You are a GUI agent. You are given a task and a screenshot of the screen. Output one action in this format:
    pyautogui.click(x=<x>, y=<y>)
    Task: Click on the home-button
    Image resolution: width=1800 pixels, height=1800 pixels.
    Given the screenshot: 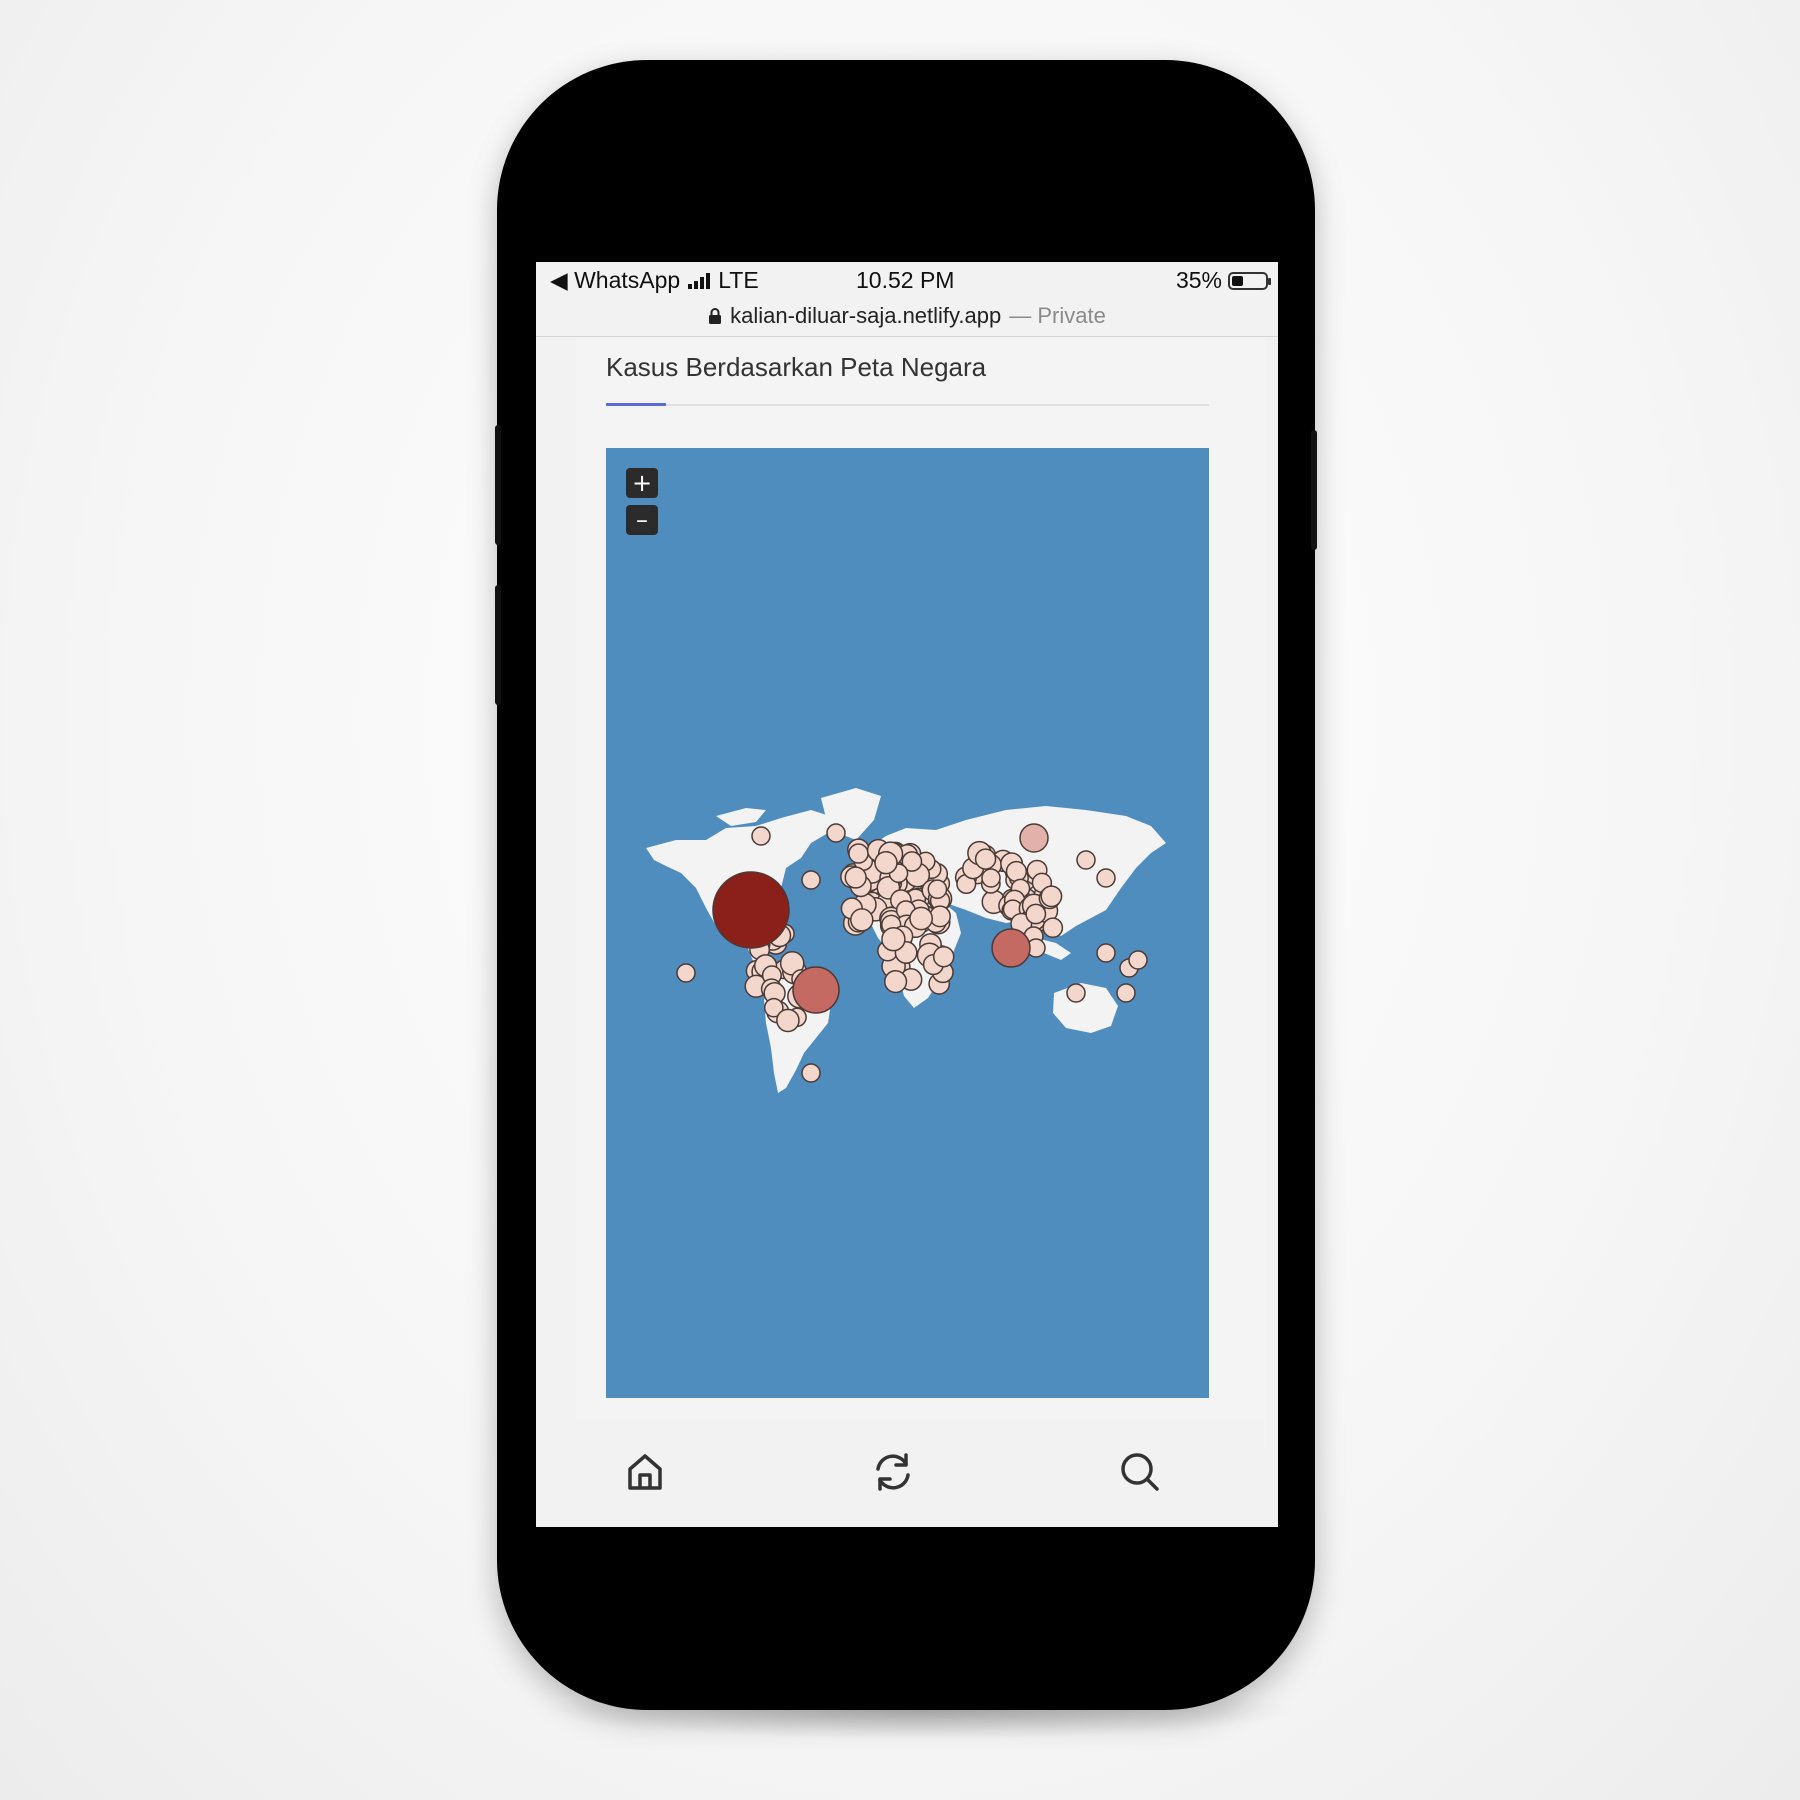 What is the action you would take?
    pyautogui.click(x=645, y=1472)
    